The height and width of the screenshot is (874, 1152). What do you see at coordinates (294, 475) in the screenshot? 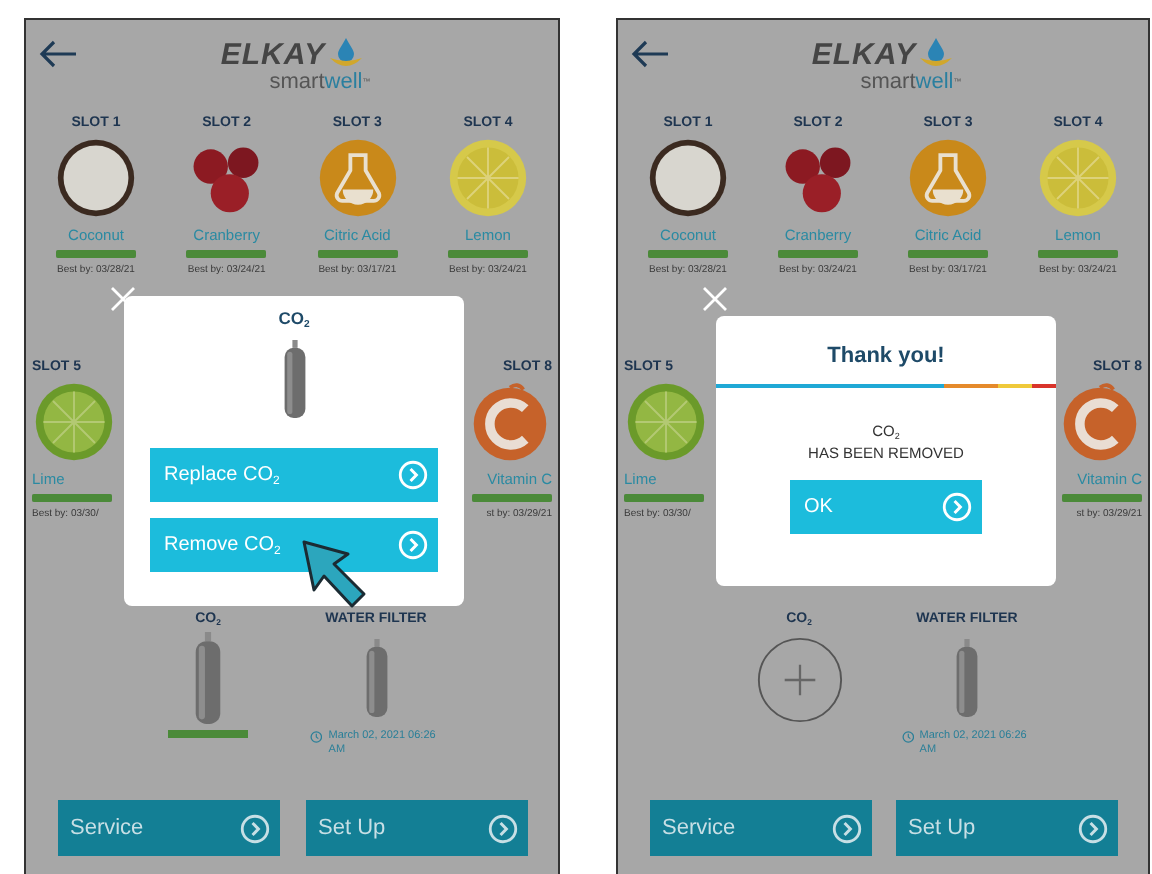
I see `dialog-button: Replace CO$_{2}$` at bounding box center [294, 475].